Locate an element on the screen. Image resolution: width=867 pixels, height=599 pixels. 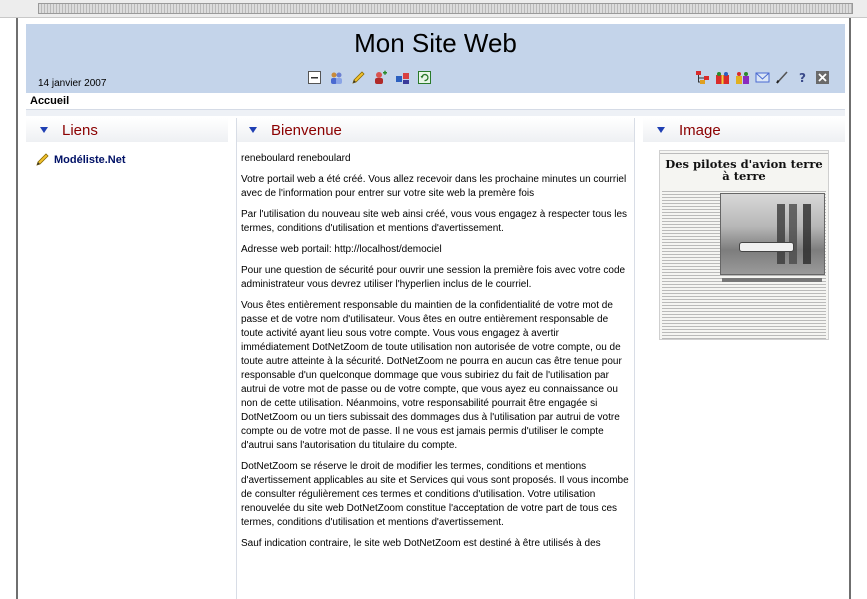
current-date: 14 janvier 2007 is located at coordinates (72, 83).